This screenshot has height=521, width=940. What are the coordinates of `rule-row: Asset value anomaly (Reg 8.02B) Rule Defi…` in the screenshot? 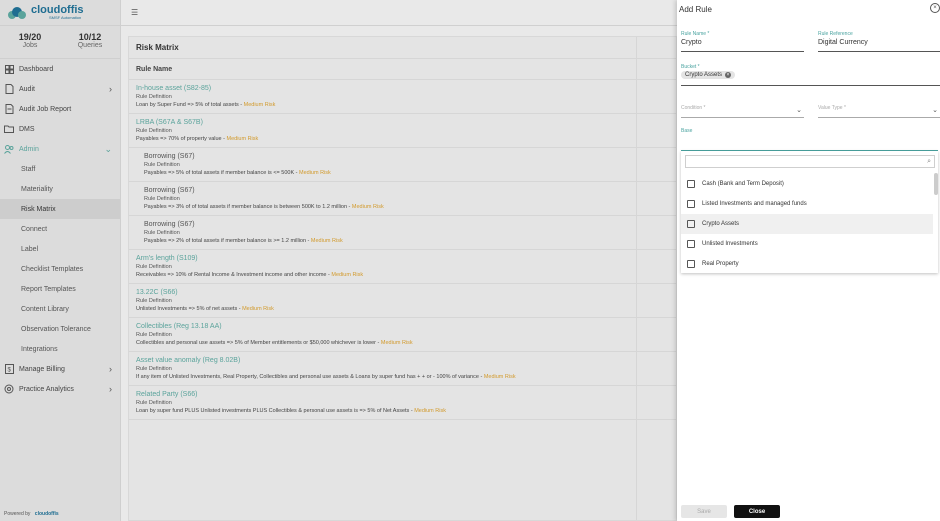 It's located at (402, 369).